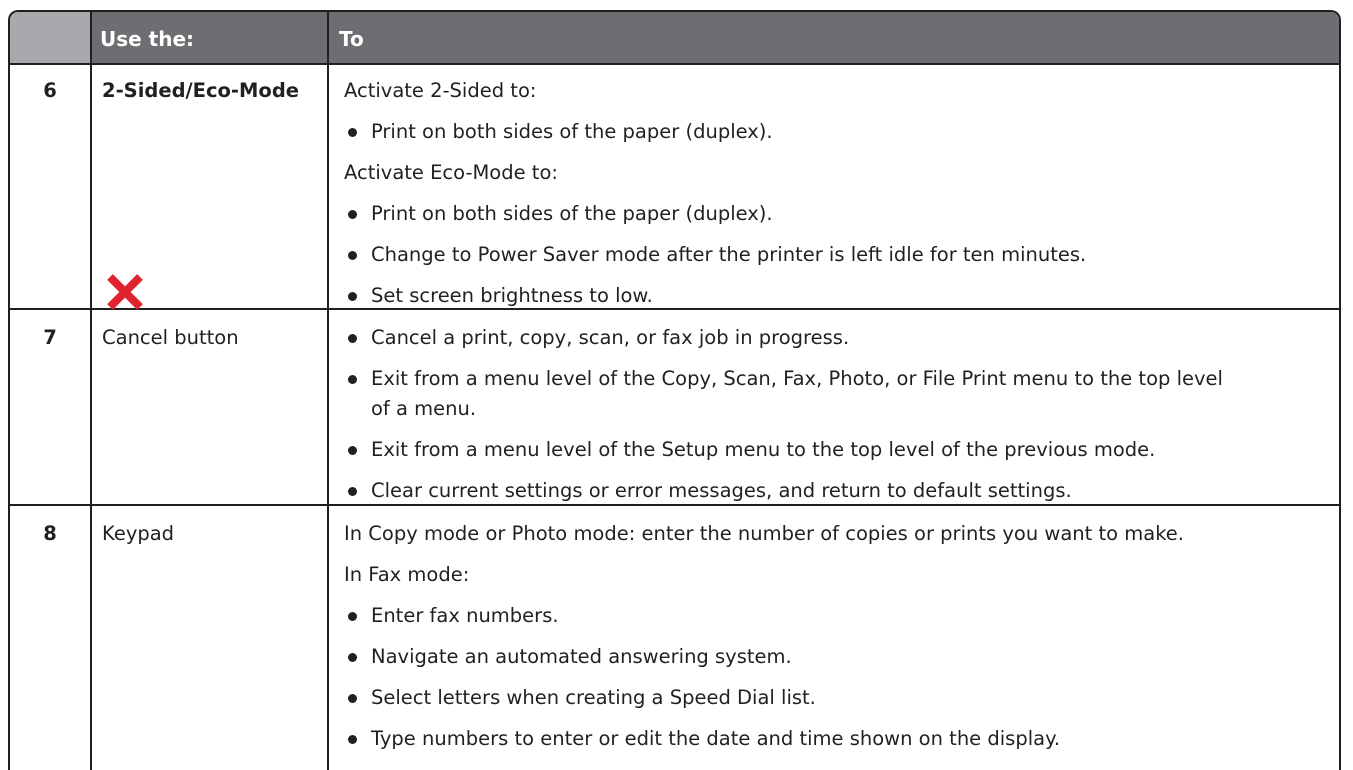 The width and height of the screenshot is (1353, 770). Describe the element at coordinates (50, 337) in the screenshot. I see `row-number-7: 7` at that location.